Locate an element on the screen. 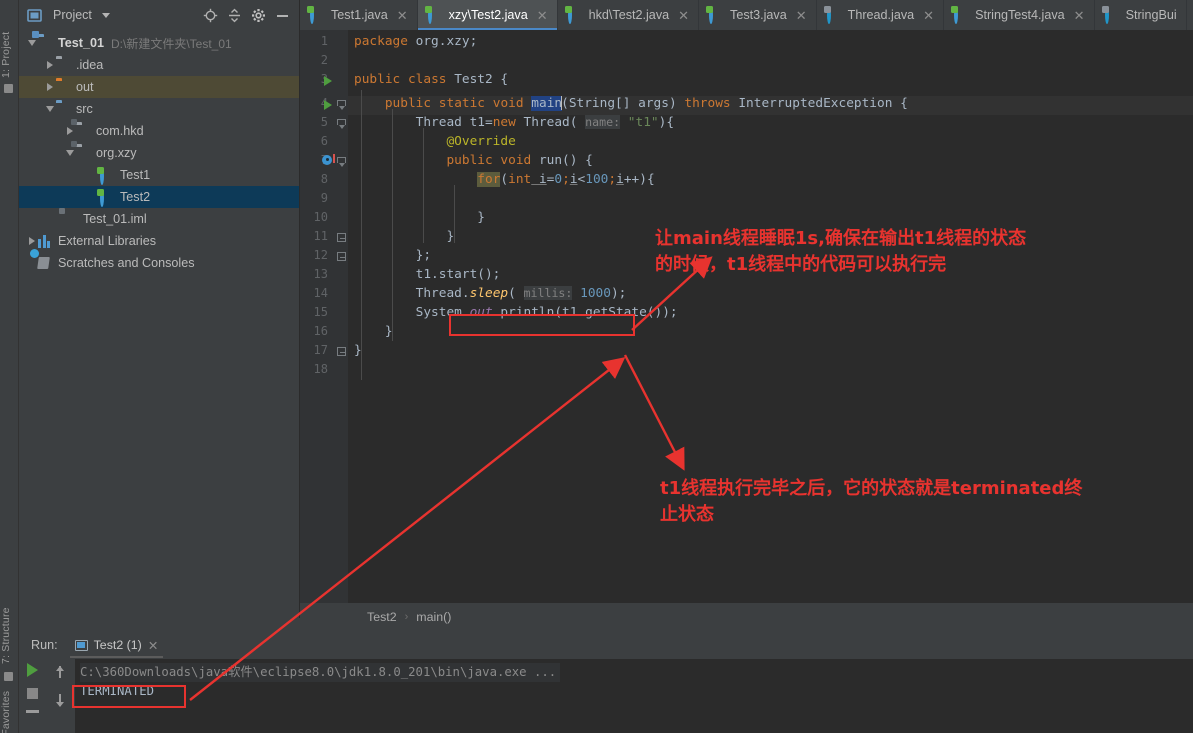 The width and height of the screenshot is (1193, 733). module-folder-icon is located at coordinates (42, 40).